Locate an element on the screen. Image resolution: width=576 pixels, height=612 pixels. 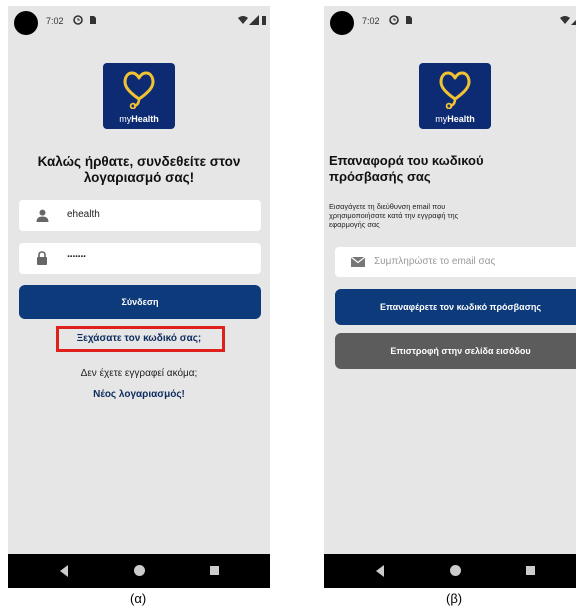
battery-icon is located at coordinates (264, 20).